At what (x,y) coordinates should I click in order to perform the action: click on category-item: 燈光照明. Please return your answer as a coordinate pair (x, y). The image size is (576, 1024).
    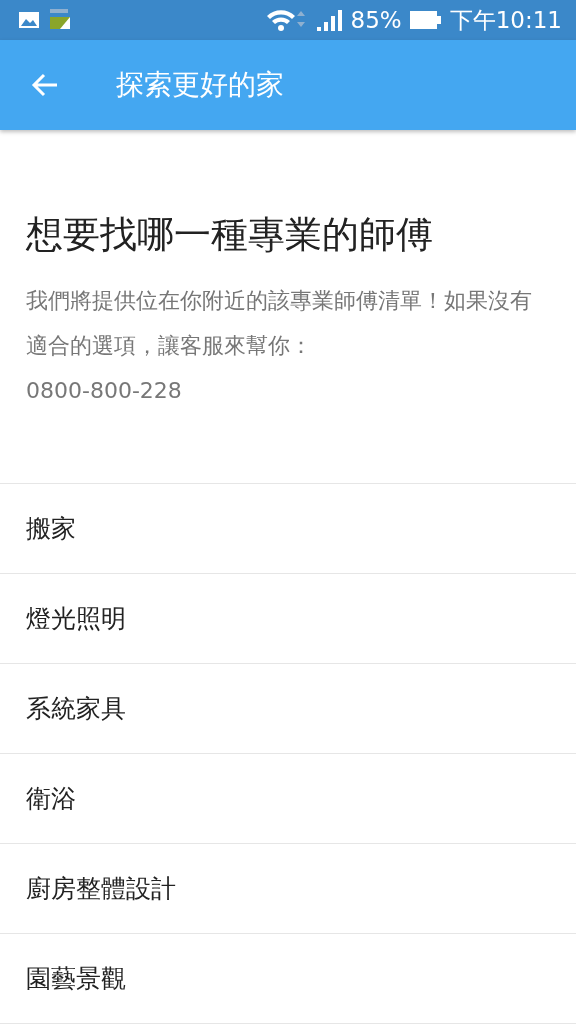
    Looking at the image, I should click on (288, 619).